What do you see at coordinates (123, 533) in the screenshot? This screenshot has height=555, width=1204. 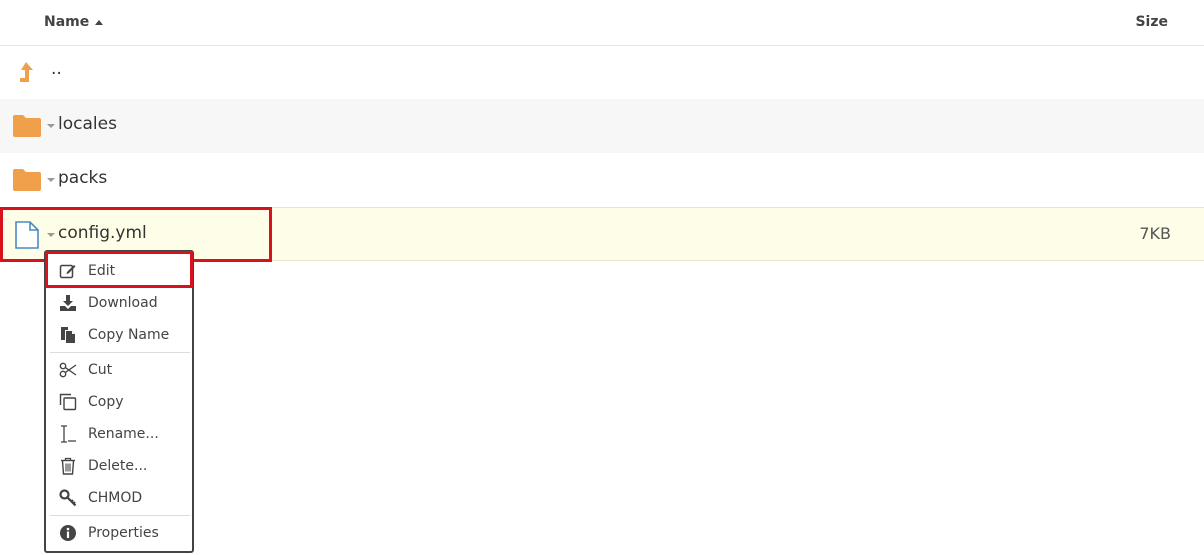 I see `menu-item-label: Properties` at bounding box center [123, 533].